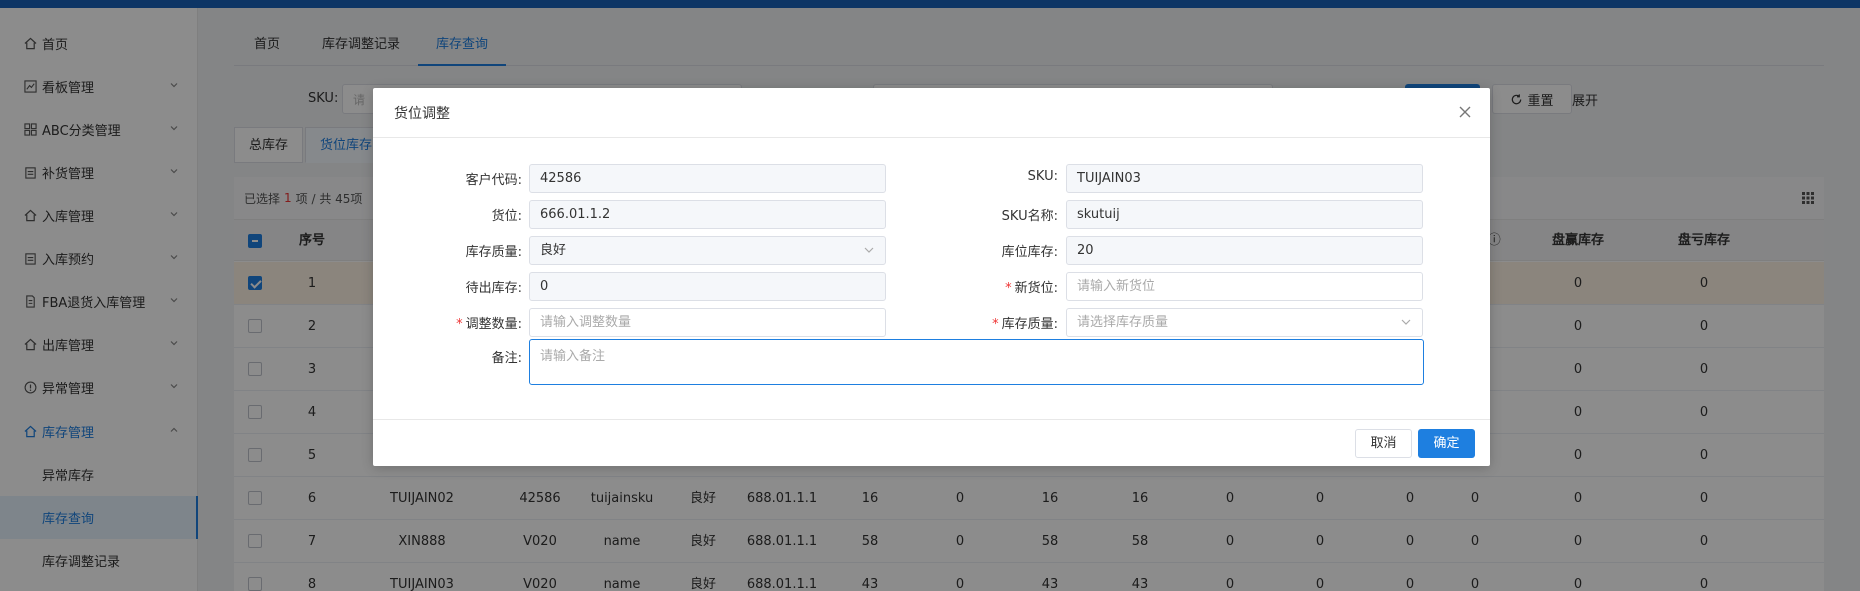  I want to click on new-quality-placeholder: 请选择库存质量, so click(1123, 322).